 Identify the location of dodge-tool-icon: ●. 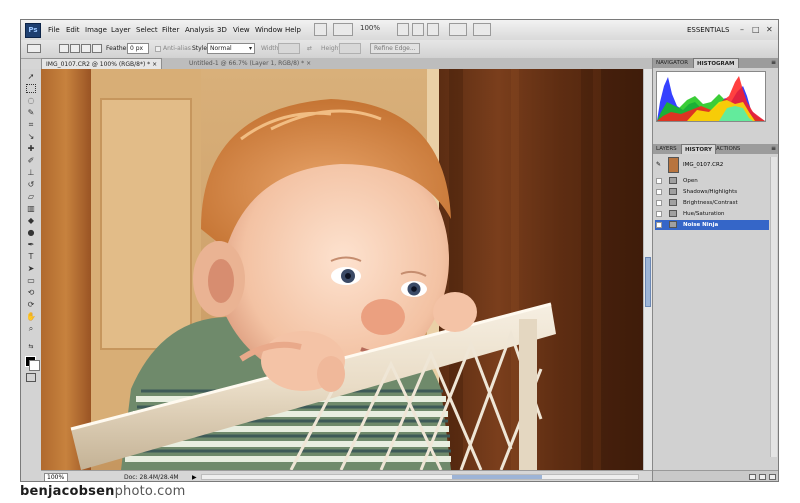
(31, 232).